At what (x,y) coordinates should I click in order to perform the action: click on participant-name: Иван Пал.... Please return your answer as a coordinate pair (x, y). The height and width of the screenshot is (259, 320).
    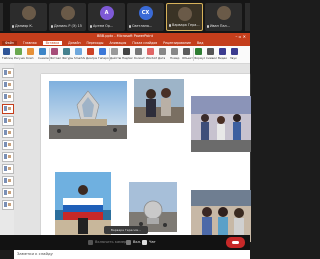
    Looking at the image, I should click on (220, 26).